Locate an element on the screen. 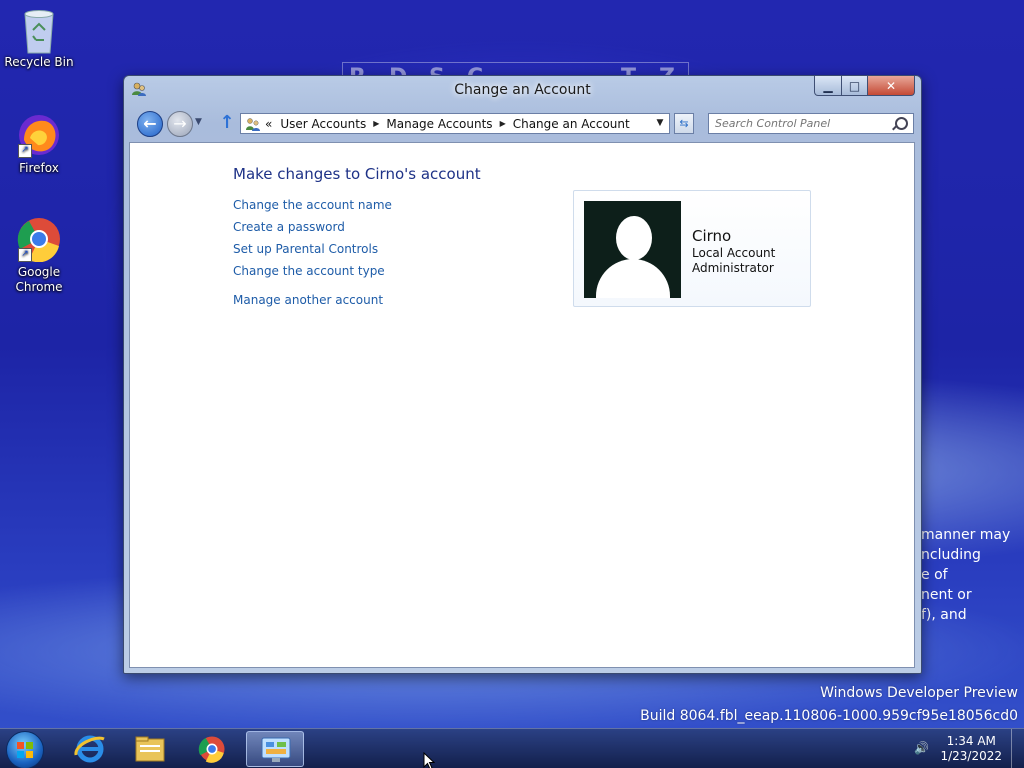  breadcrumb-overflow: « is located at coordinates (268, 124).